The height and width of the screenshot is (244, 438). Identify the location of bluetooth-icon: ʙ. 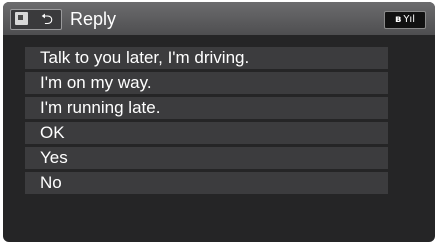
(398, 19).